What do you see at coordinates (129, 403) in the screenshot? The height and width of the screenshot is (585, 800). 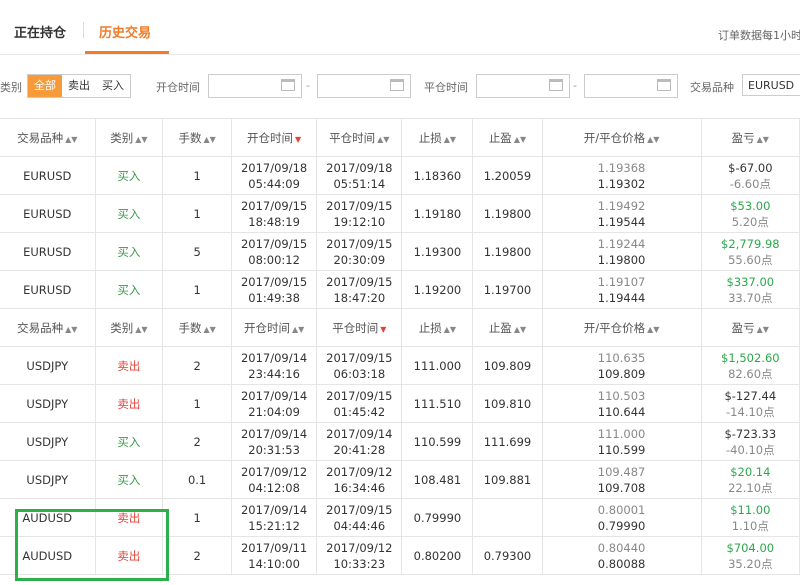 I see `type-cell: 卖出` at bounding box center [129, 403].